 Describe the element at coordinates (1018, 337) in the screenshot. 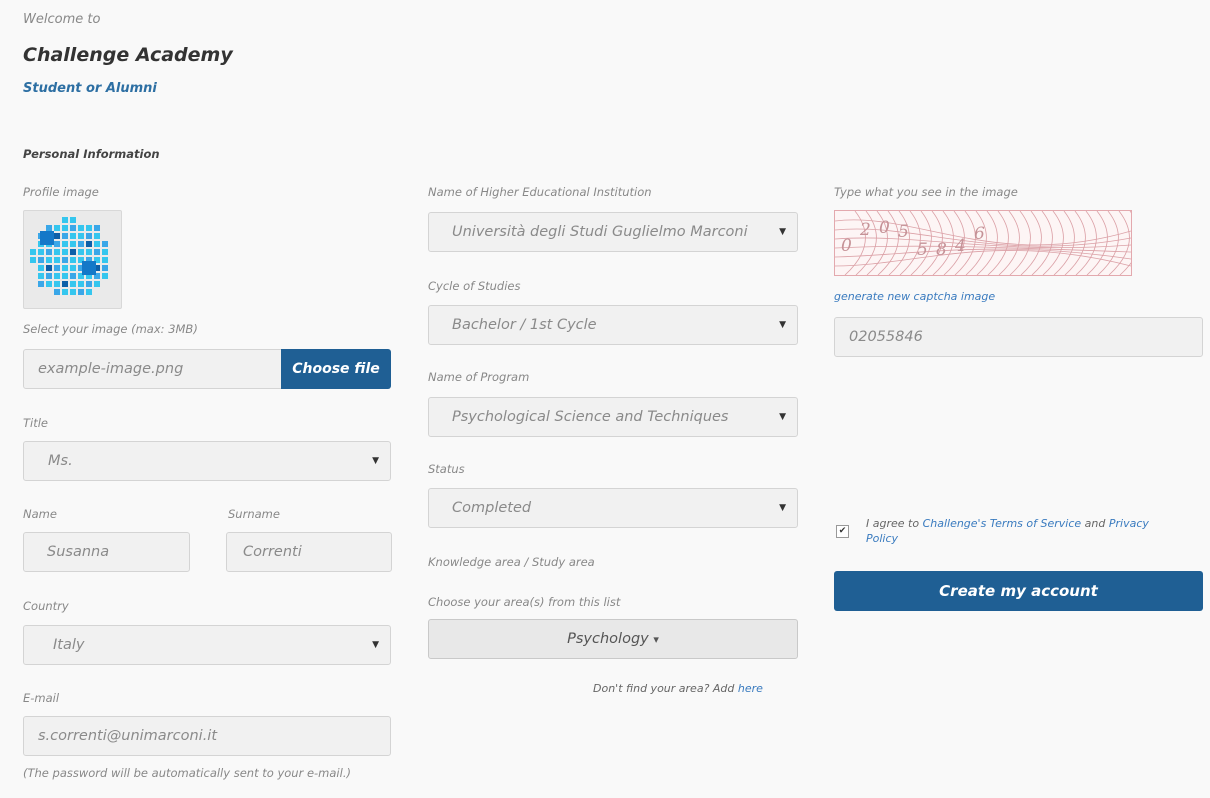

I see `captcha-input: 02055846` at that location.